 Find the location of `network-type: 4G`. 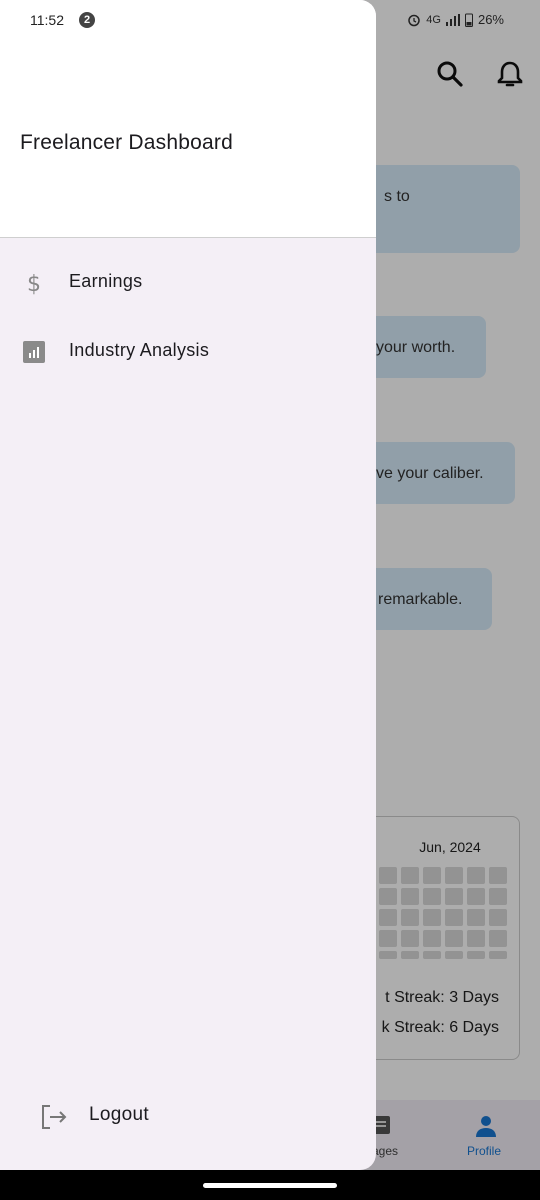

network-type: 4G is located at coordinates (433, 19).